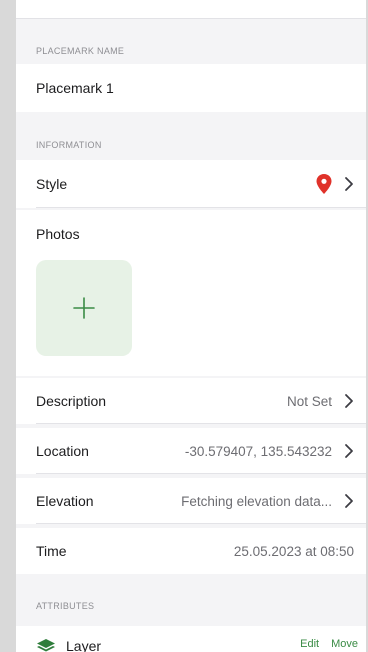  What do you see at coordinates (258, 451) in the screenshot?
I see `location-value: -30.579407, 135.543232` at bounding box center [258, 451].